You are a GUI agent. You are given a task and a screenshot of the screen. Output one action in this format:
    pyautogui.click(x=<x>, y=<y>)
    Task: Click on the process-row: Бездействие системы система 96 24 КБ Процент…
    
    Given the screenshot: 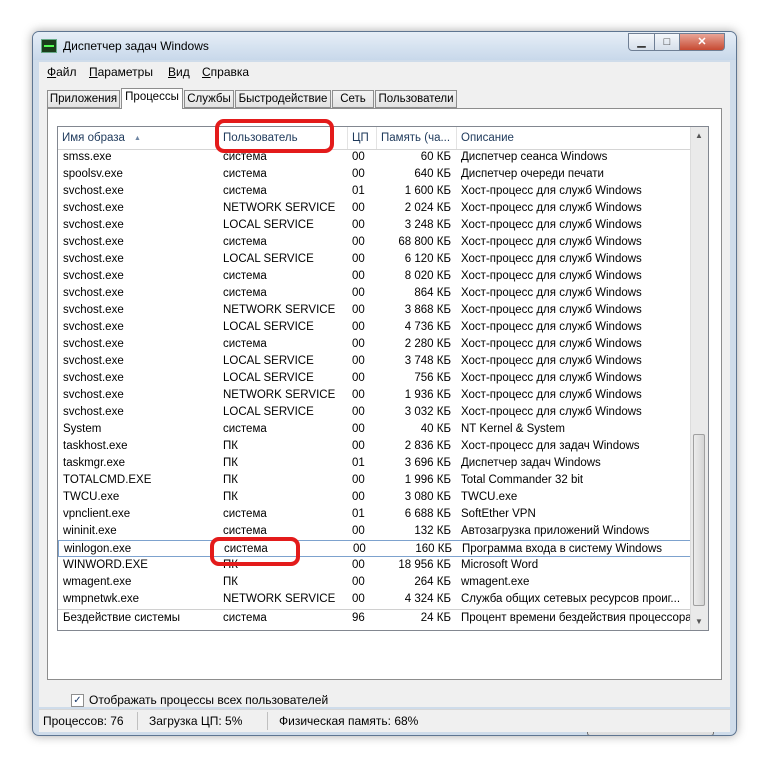 What is the action you would take?
    pyautogui.click(x=375, y=617)
    